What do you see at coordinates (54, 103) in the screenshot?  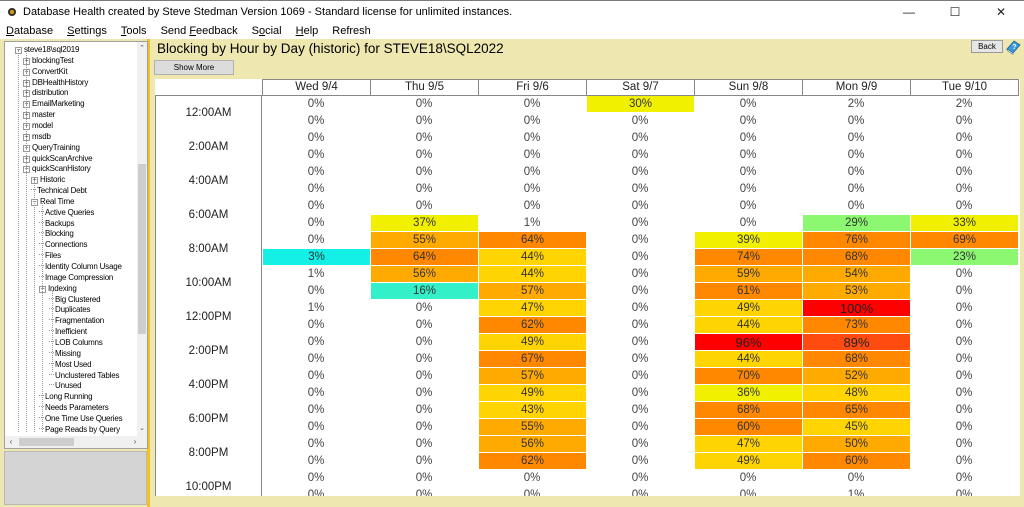 I see `tree-item: + EmailMarketing` at bounding box center [54, 103].